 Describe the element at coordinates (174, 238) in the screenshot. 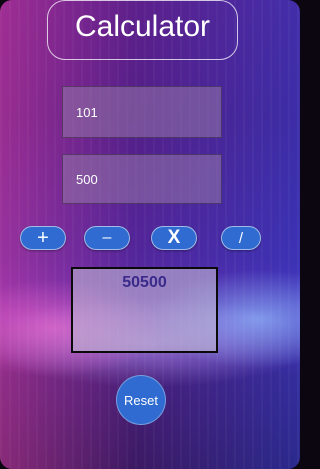

I see `multiply-button: X` at that location.